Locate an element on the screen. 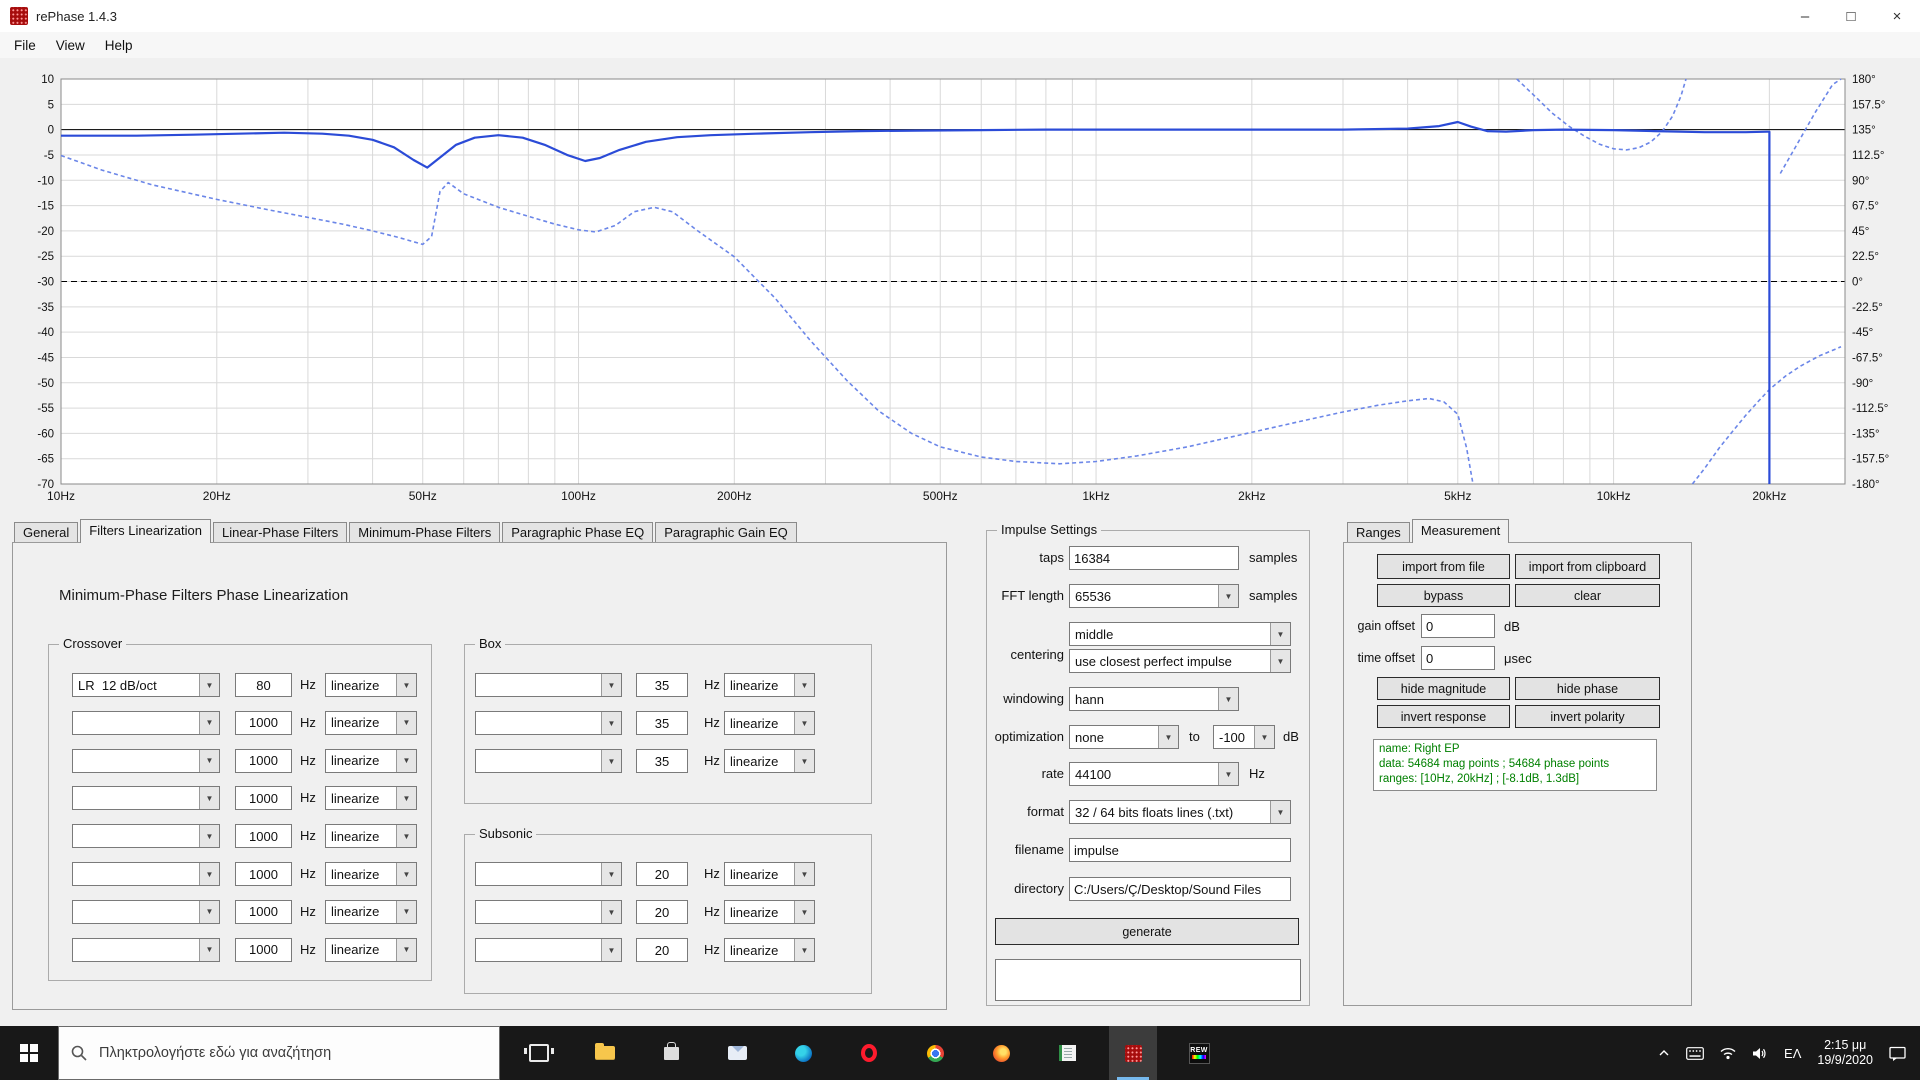 The image size is (1920, 1080). taskbar-chrome-button is located at coordinates (935, 1053).